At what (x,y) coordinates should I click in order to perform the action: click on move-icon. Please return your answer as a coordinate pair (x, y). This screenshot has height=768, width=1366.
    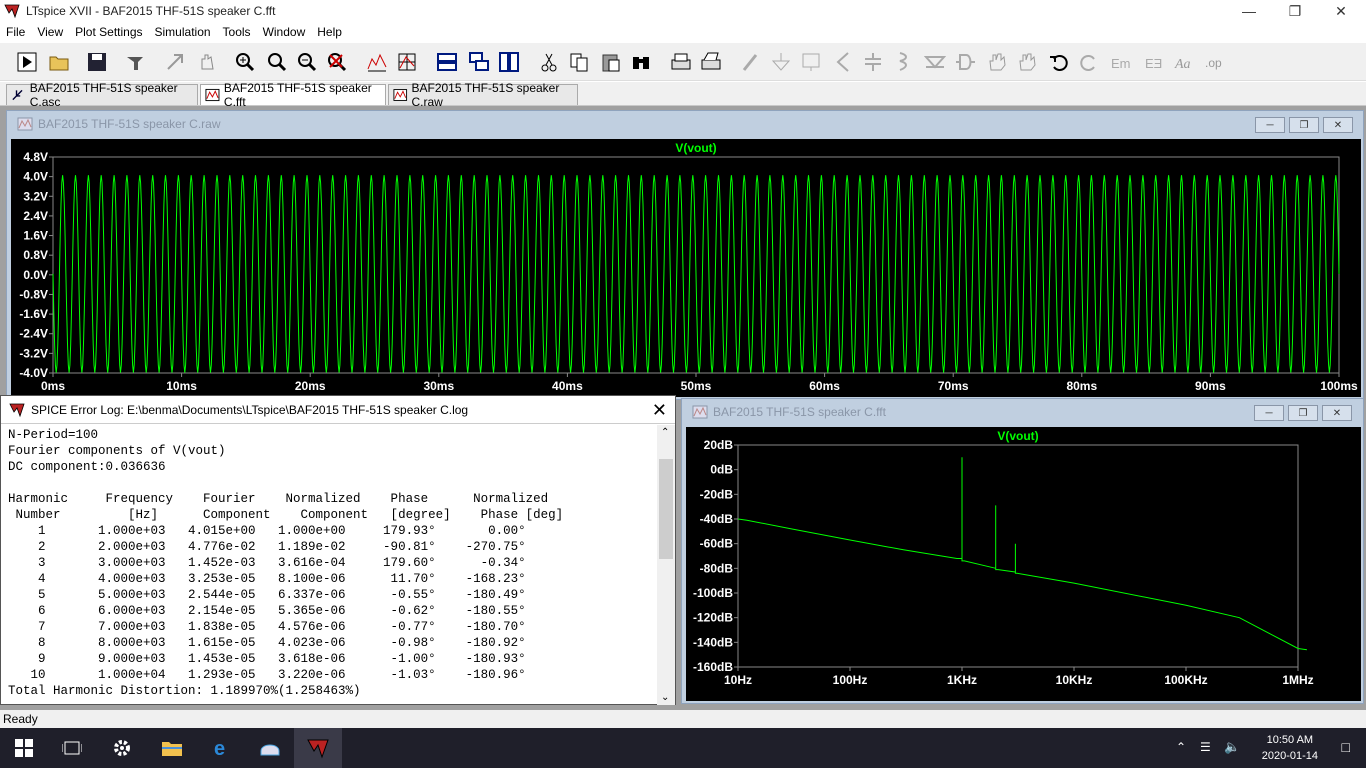
    Looking at the image, I should click on (997, 62).